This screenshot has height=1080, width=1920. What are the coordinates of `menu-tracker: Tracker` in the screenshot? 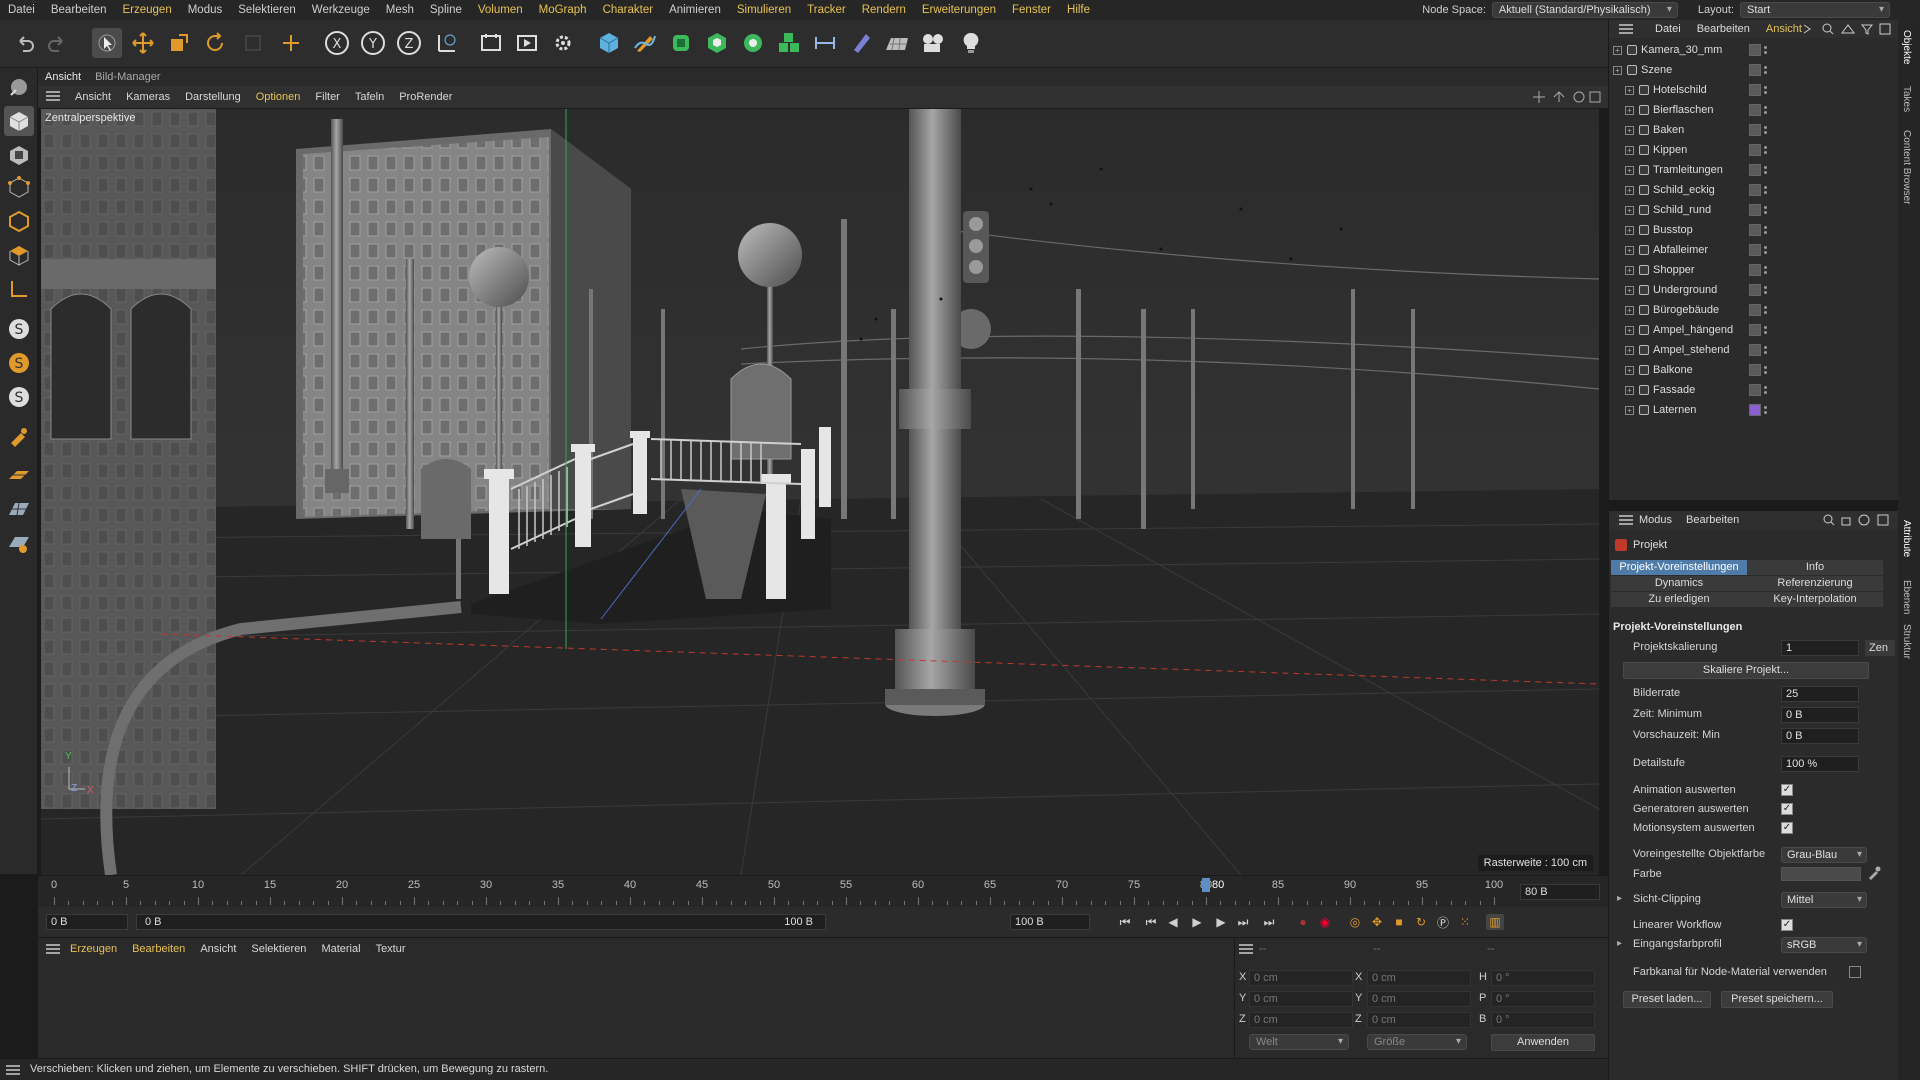 It's located at (826, 10).